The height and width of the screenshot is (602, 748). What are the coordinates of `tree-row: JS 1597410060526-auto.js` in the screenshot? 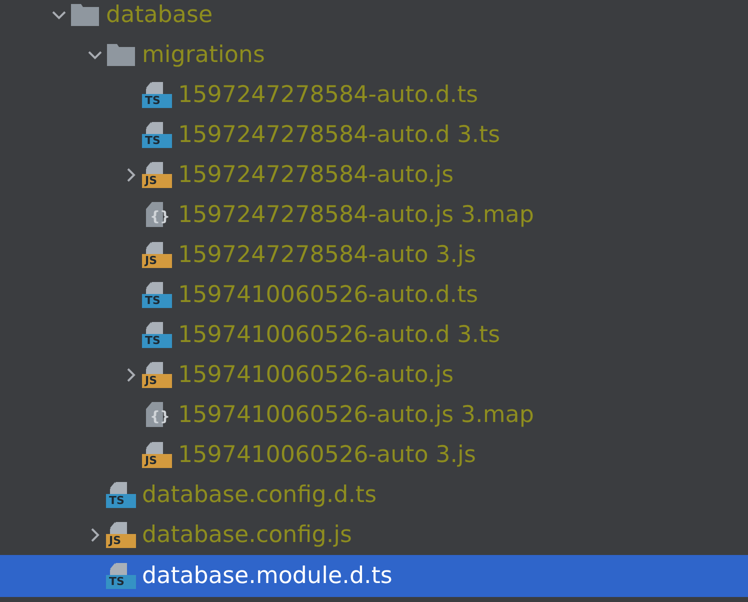 It's located at (374, 375).